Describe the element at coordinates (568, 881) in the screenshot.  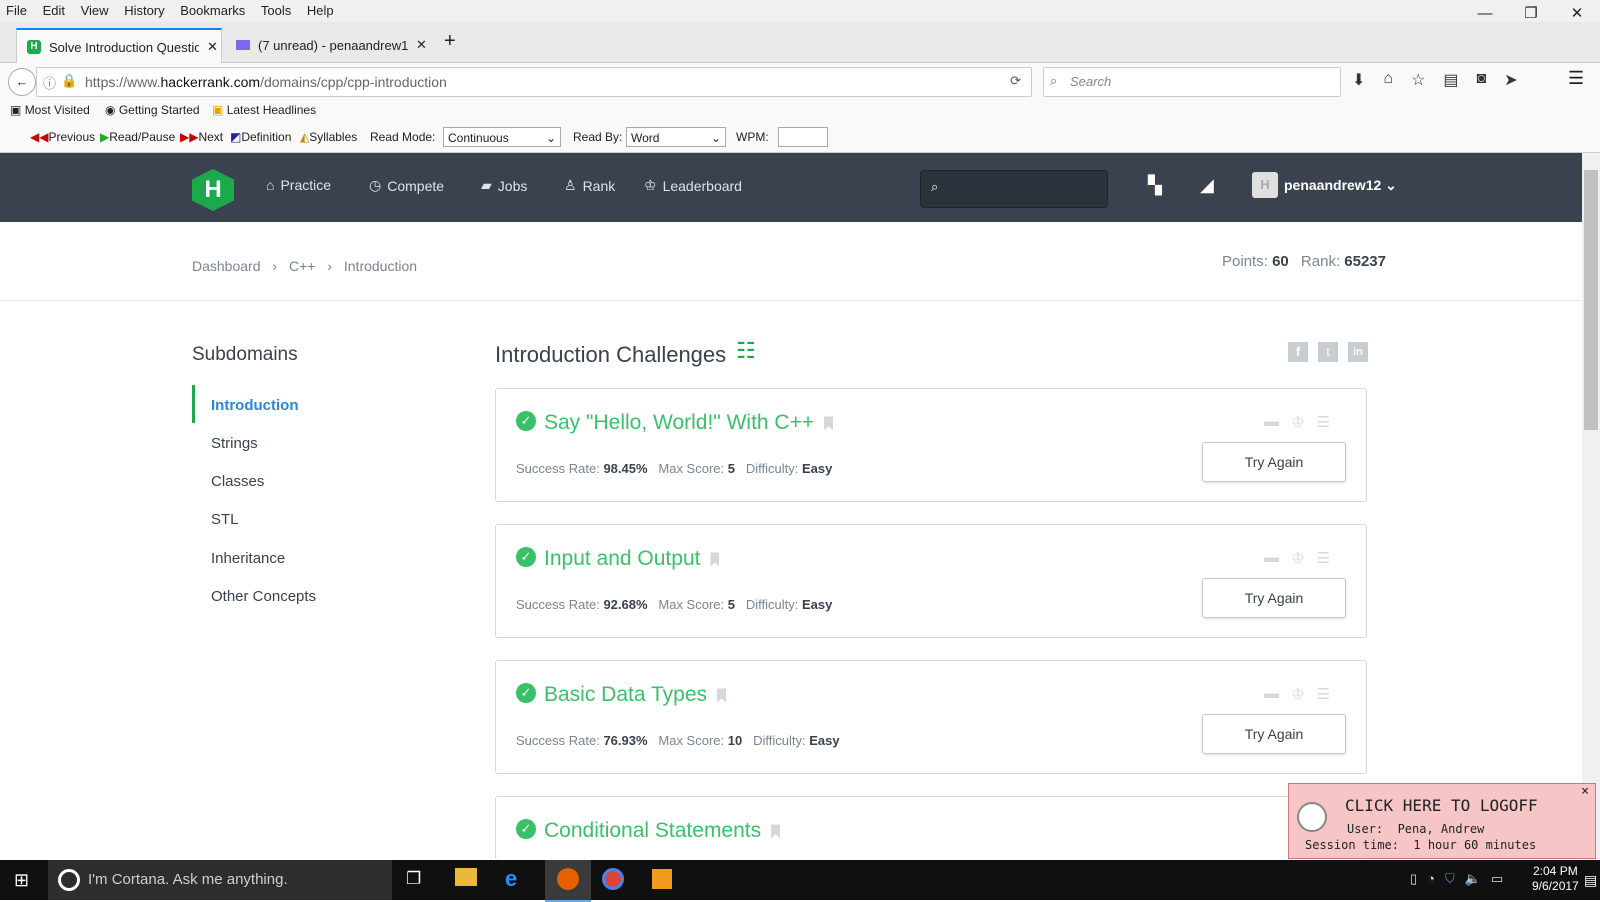
I see `firefox-taskbar-item` at that location.